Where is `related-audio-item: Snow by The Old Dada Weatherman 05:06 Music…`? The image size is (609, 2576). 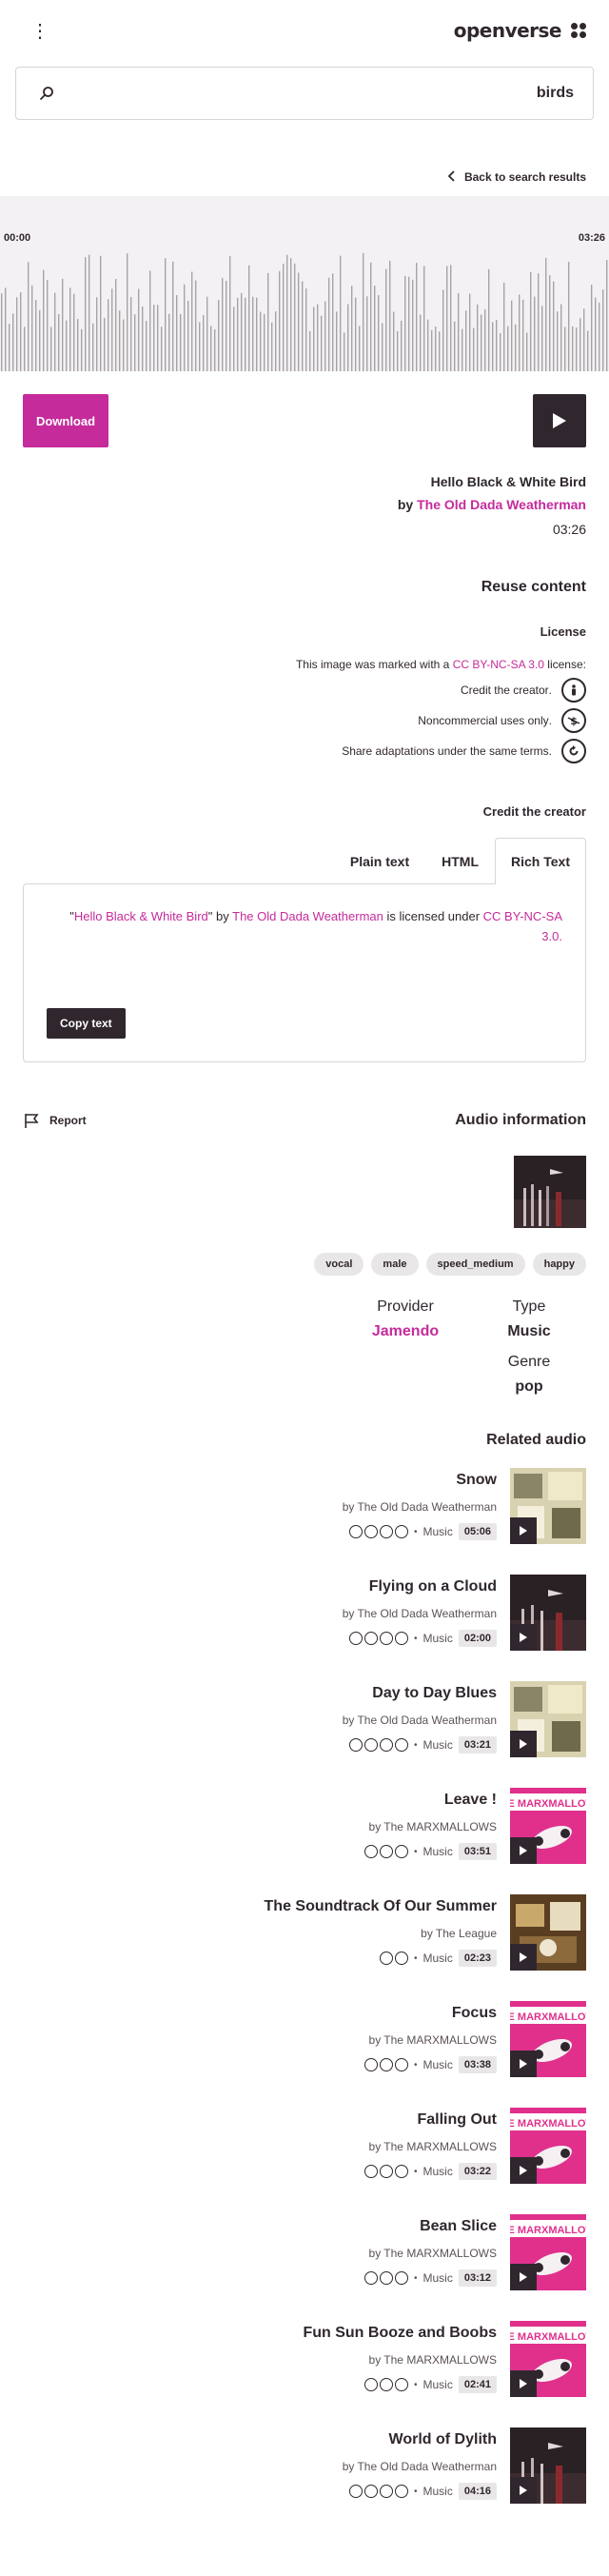
related-audio-item: Snow by The Old Dada Weatherman 05:06 Music… is located at coordinates (304, 1521).